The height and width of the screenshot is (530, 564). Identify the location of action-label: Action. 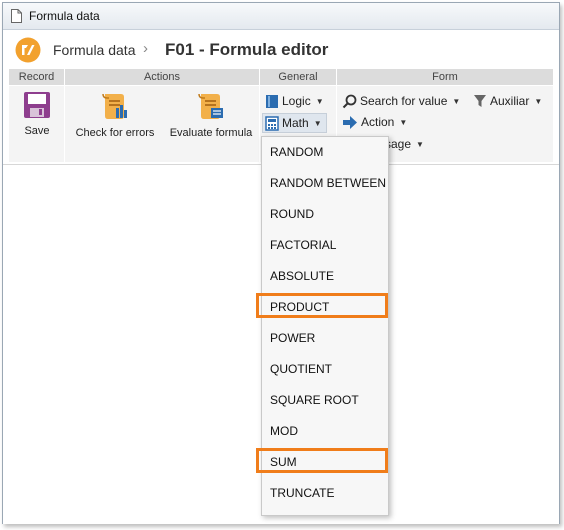
(378, 122).